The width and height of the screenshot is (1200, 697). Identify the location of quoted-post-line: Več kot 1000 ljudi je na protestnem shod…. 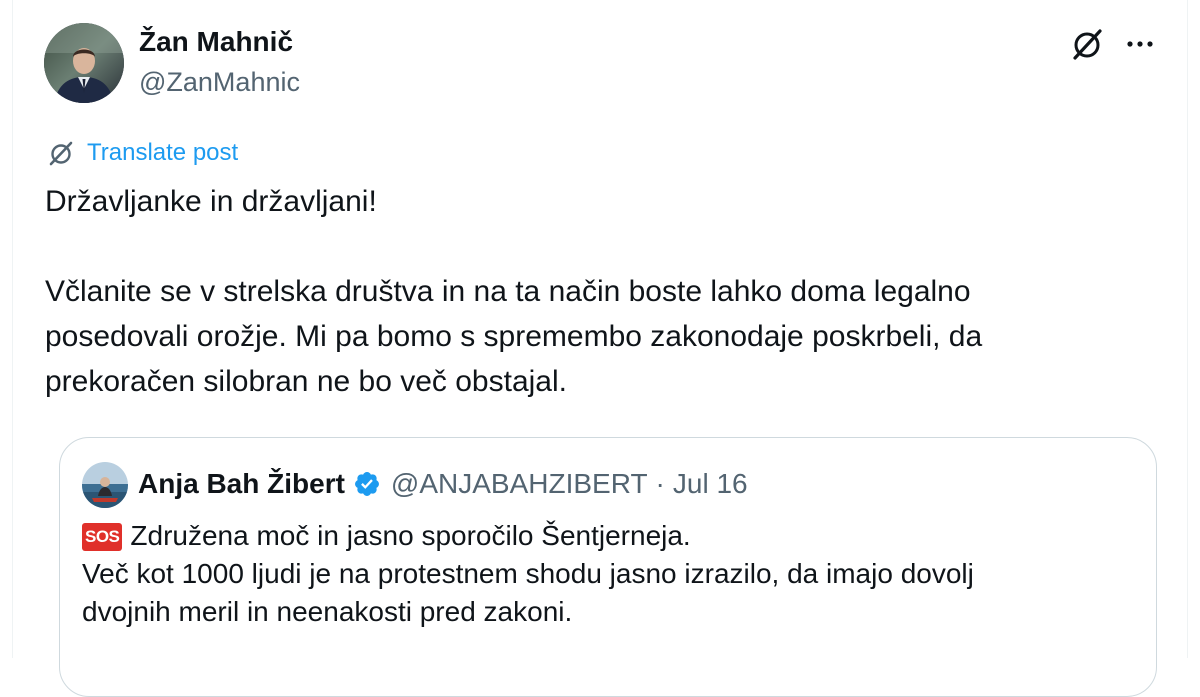
(528, 573).